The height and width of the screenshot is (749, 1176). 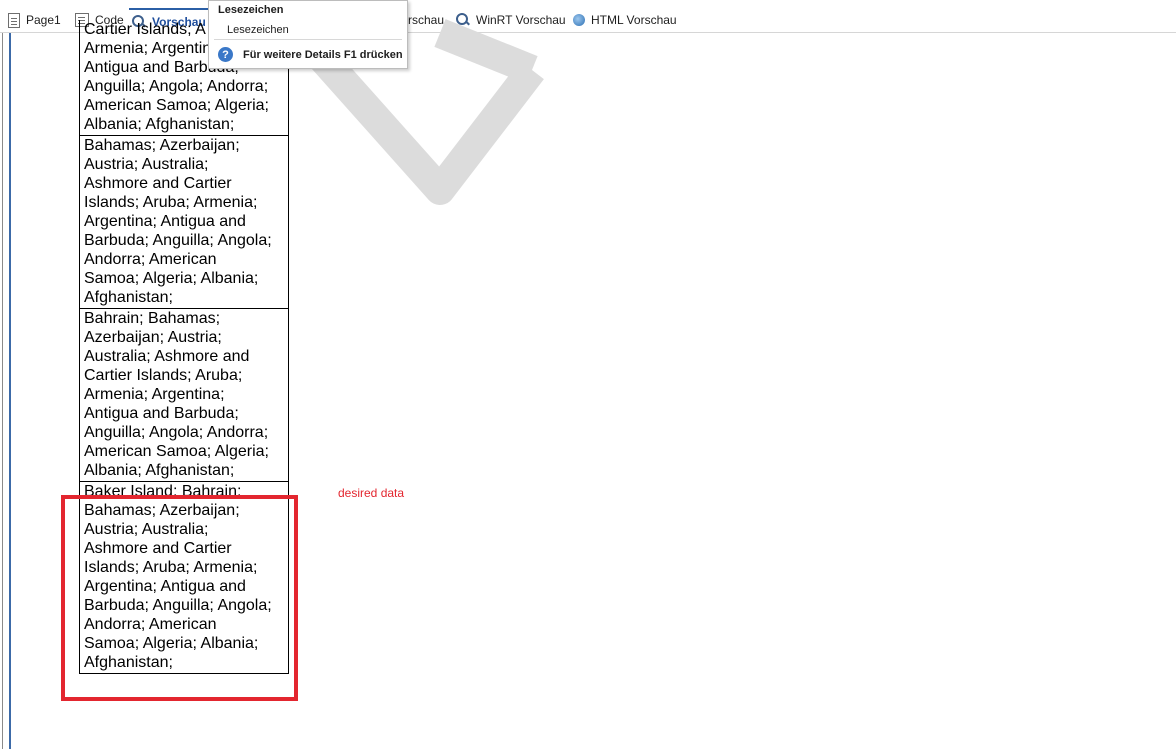 What do you see at coordinates (14, 20) in the screenshot?
I see `page-icon` at bounding box center [14, 20].